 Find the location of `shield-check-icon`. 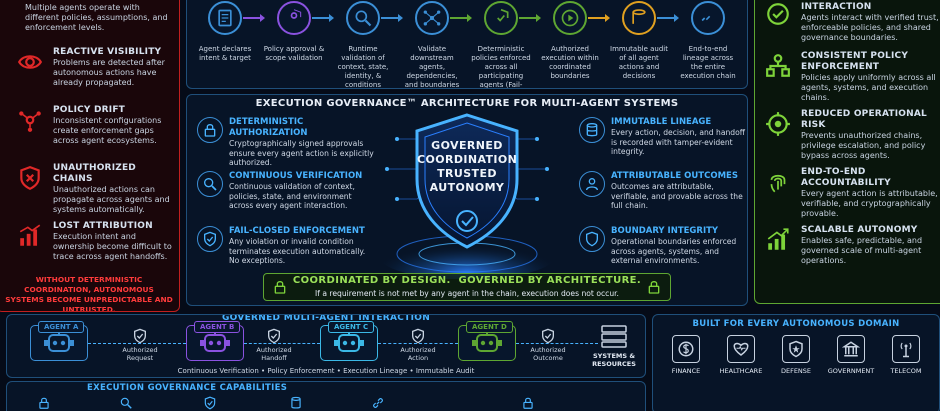

shield-check-icon is located at coordinates (210, 239).